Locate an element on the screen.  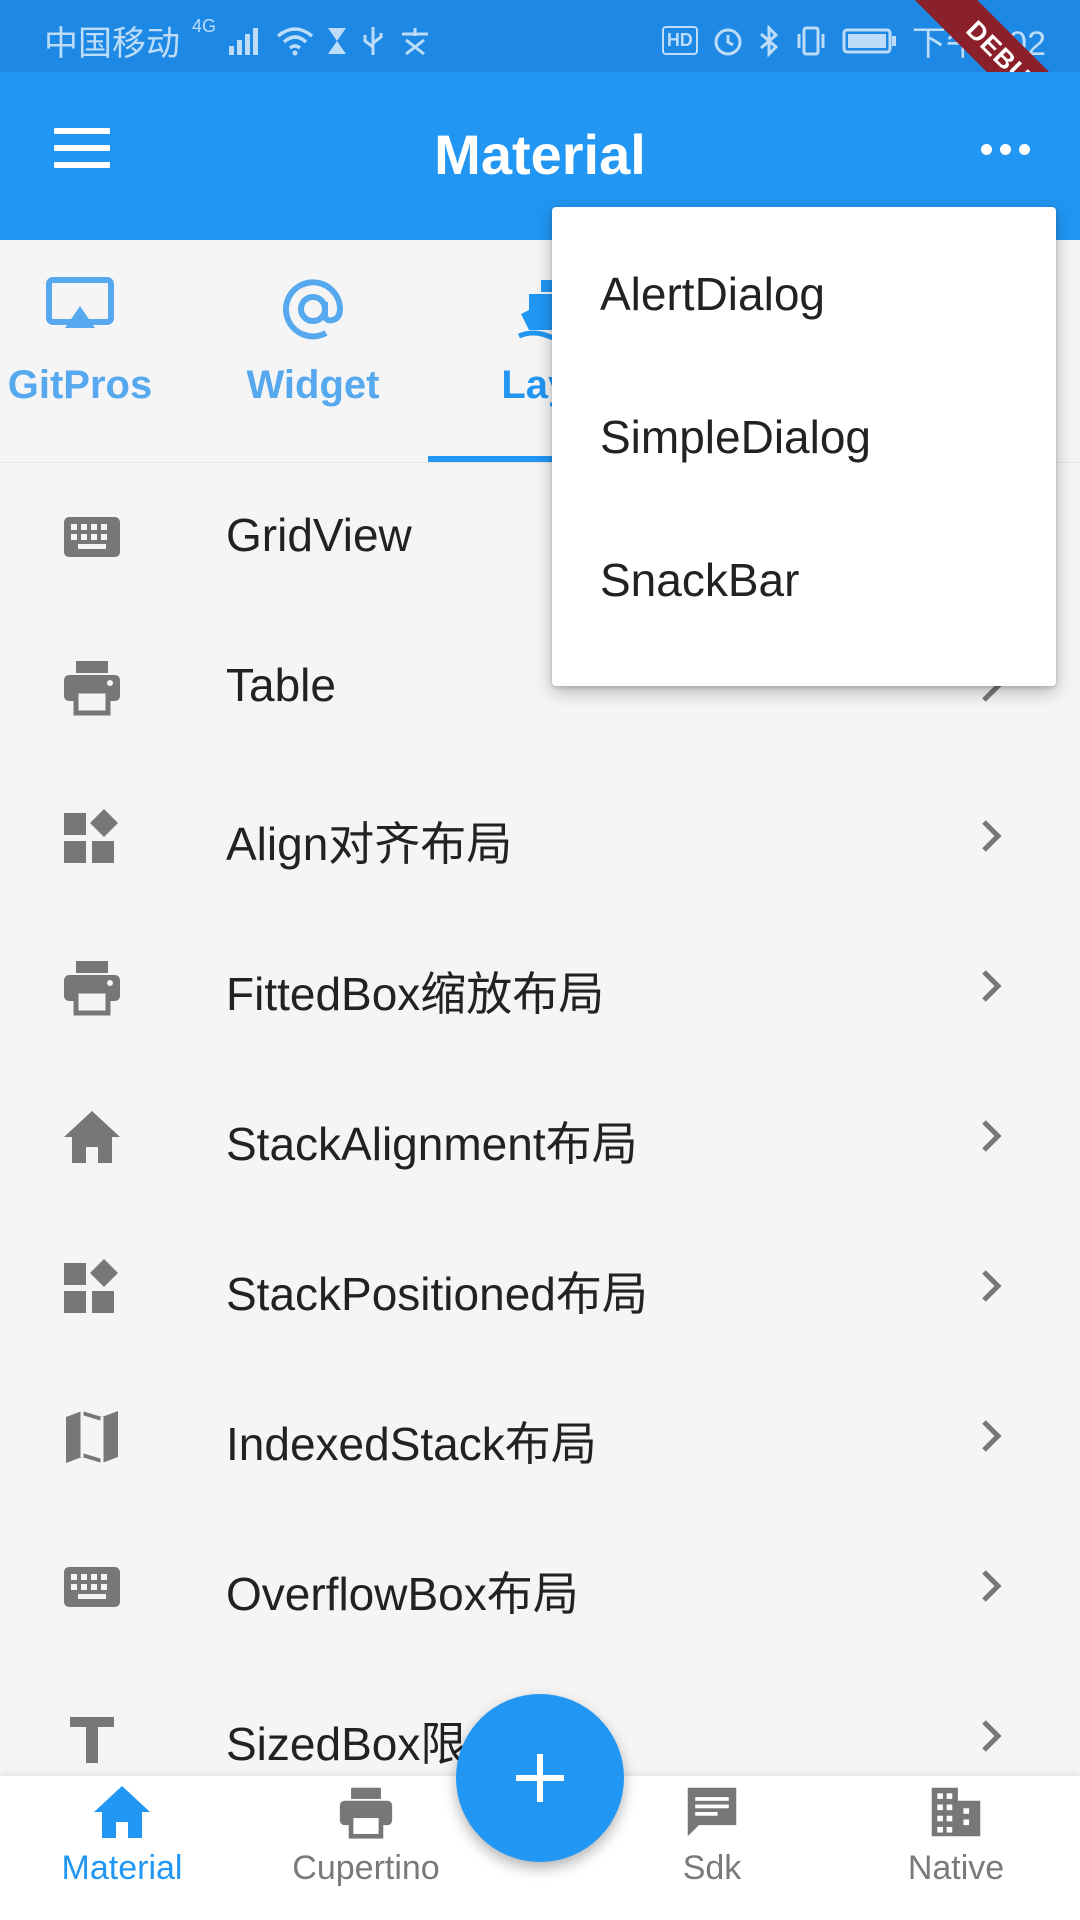
nav-label: Cupertino is located at coordinates (366, 1868).